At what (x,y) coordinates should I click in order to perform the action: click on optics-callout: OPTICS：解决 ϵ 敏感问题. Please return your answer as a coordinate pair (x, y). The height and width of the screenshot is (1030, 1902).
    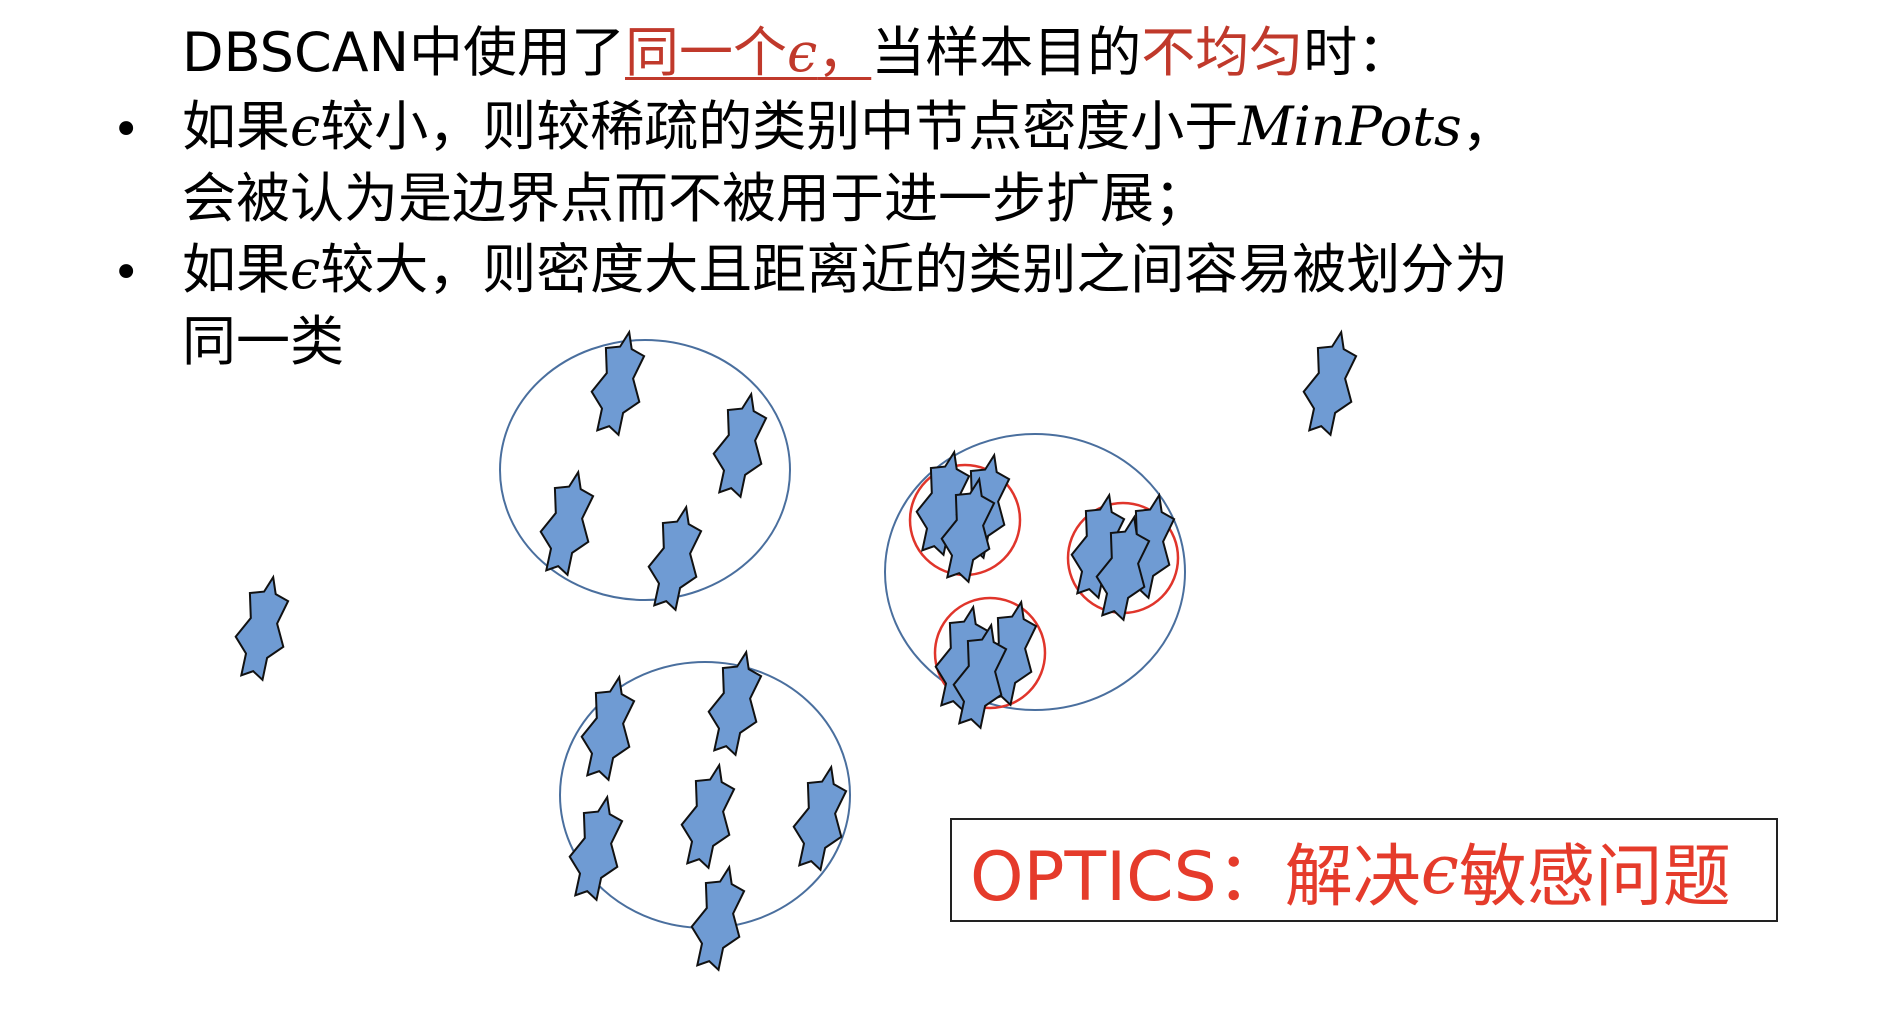
    Looking at the image, I should click on (1364, 870).